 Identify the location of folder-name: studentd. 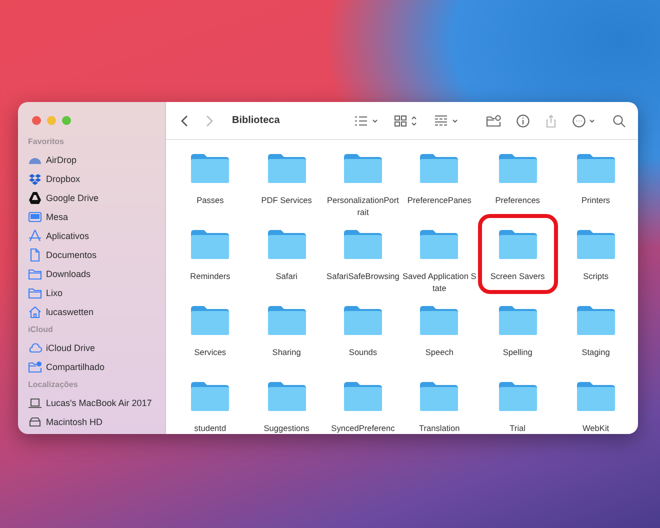
(210, 428).